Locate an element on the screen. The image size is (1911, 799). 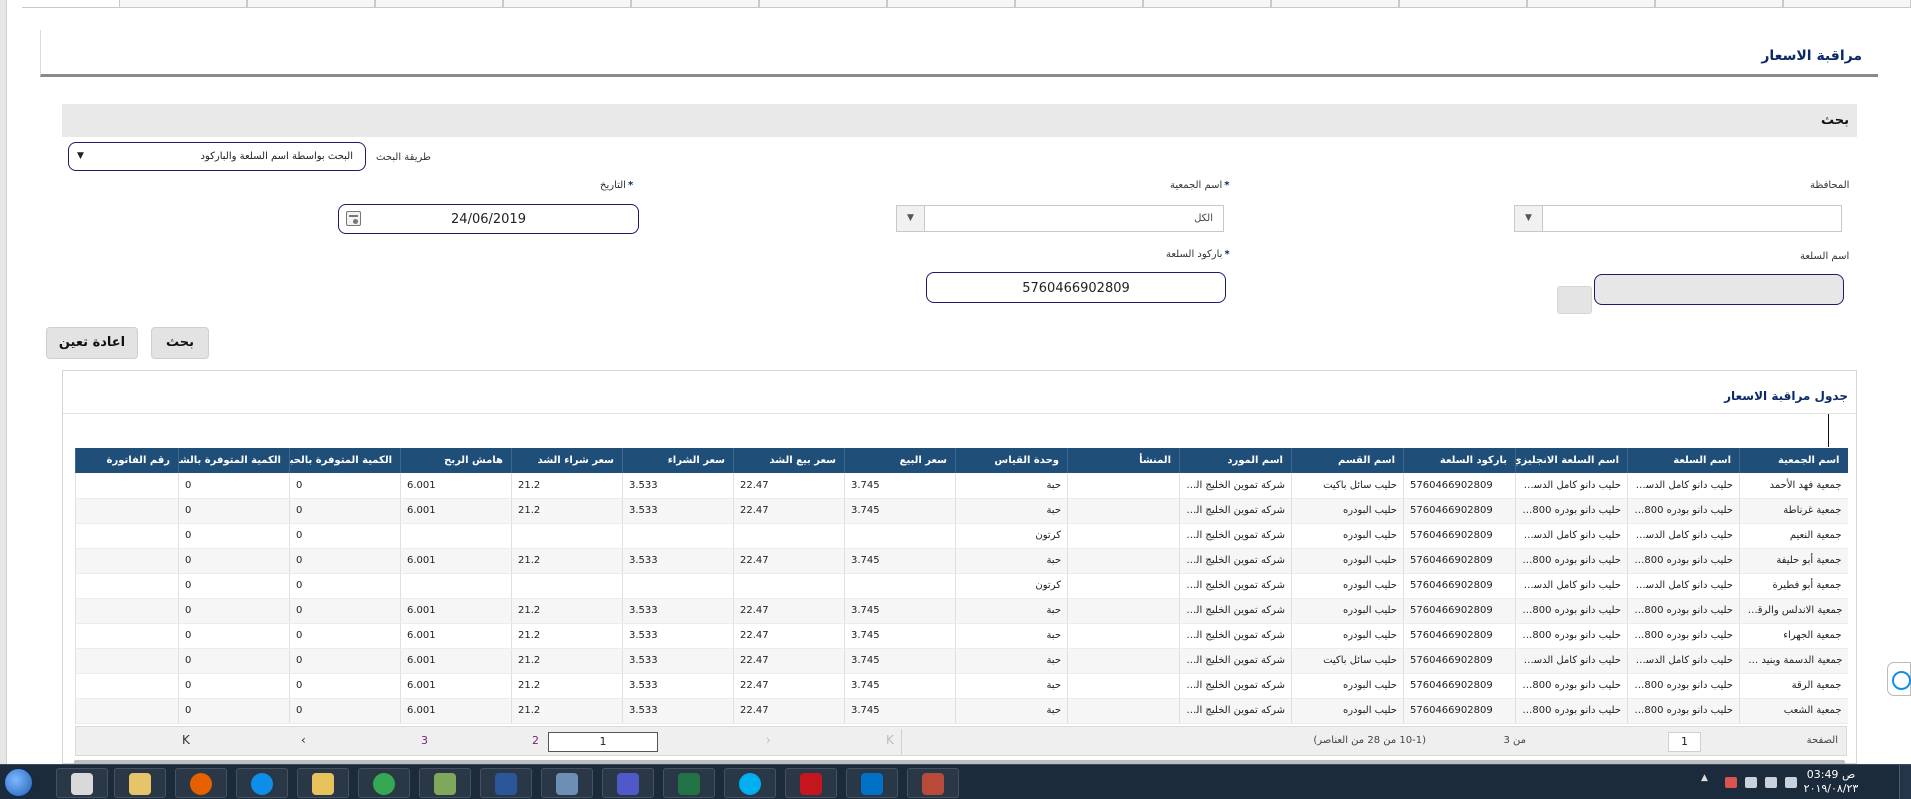
grid-column-header: هامش الربح is located at coordinates (456, 460).